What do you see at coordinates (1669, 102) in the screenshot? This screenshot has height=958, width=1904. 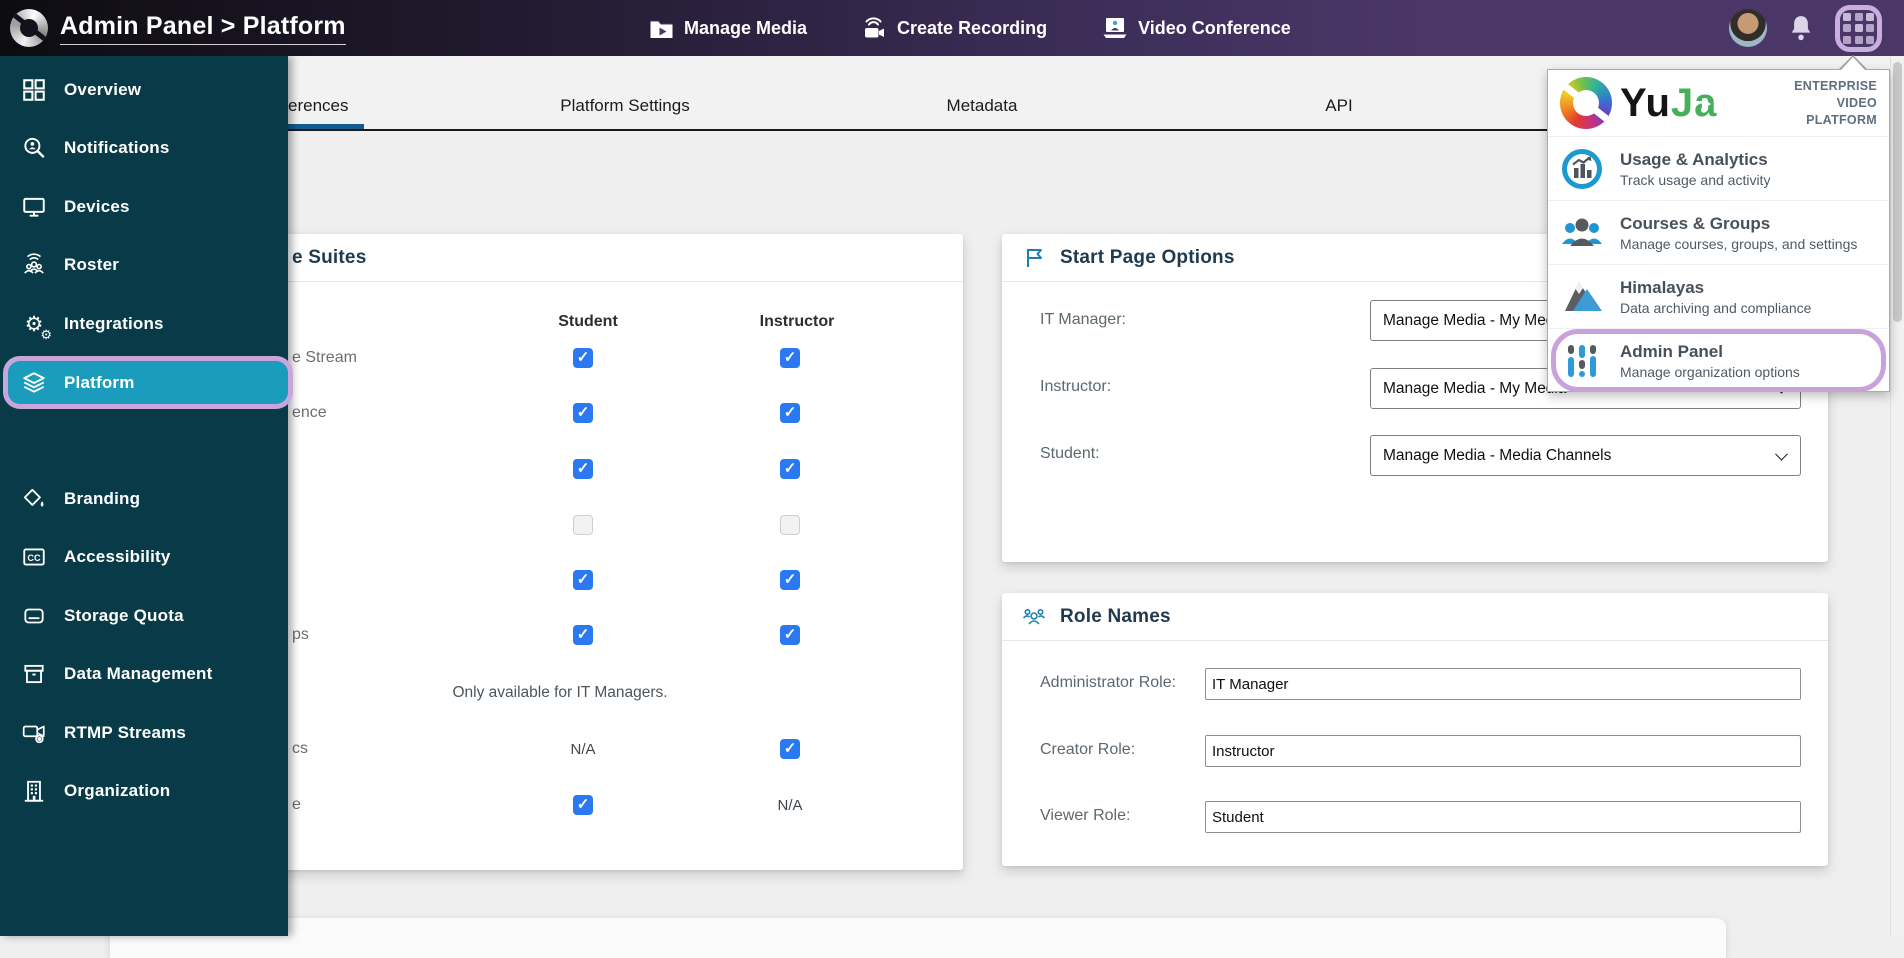 I see `yuja-wordmark: YuJa` at bounding box center [1669, 102].